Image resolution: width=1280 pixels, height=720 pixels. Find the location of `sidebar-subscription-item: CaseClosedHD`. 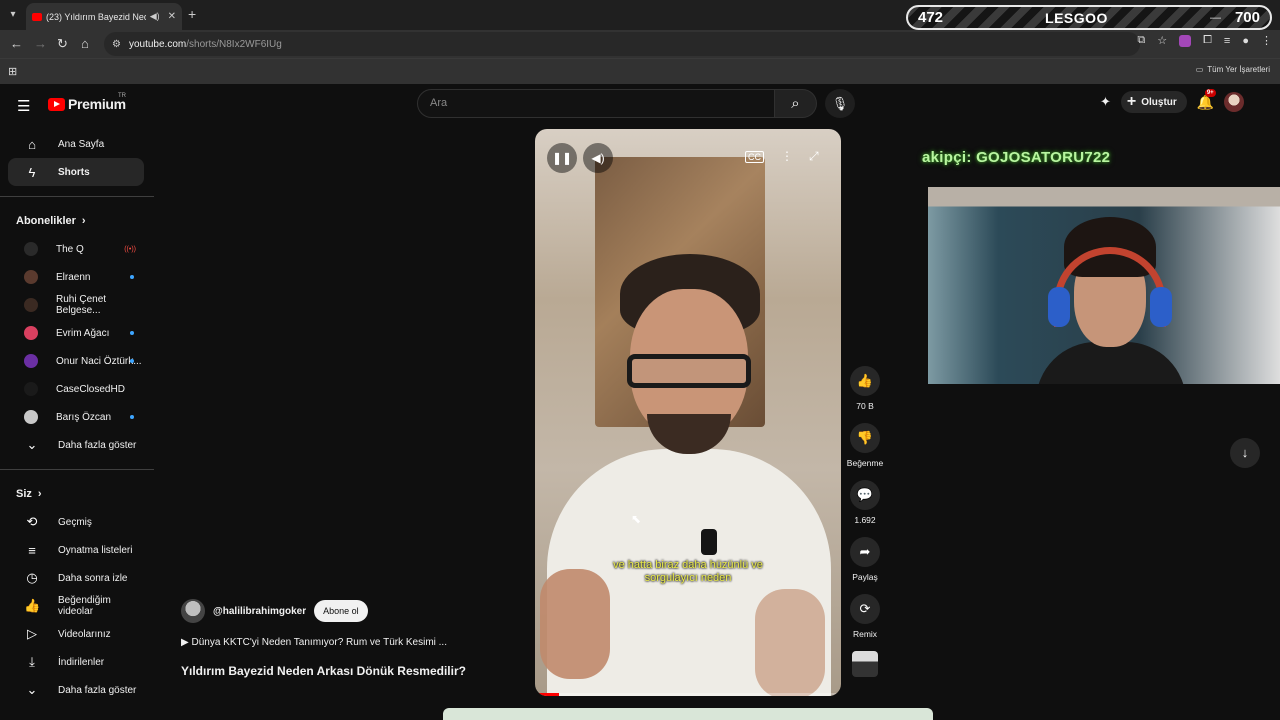

sidebar-subscription-item: CaseClosedHD is located at coordinates (76, 389).